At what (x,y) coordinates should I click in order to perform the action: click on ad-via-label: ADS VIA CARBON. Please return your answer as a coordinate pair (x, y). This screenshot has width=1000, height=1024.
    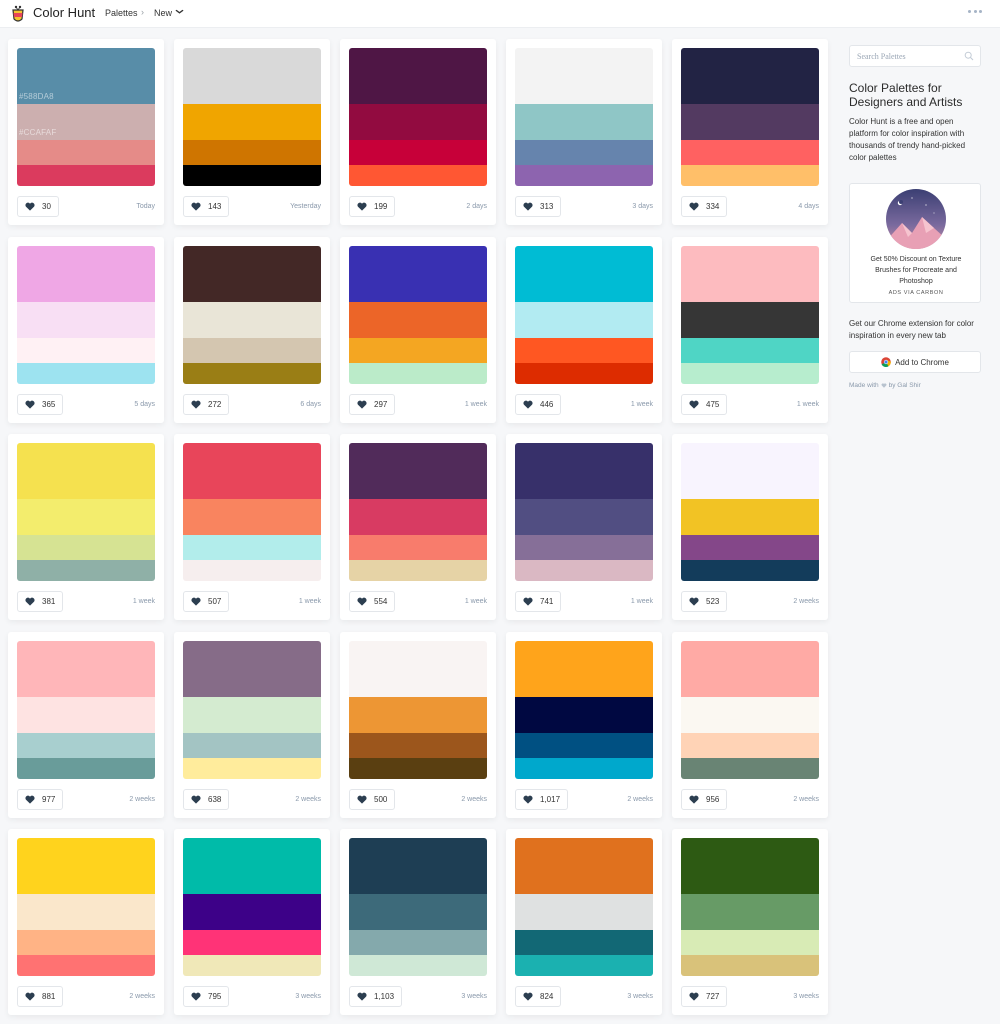
    Looking at the image, I should click on (916, 293).